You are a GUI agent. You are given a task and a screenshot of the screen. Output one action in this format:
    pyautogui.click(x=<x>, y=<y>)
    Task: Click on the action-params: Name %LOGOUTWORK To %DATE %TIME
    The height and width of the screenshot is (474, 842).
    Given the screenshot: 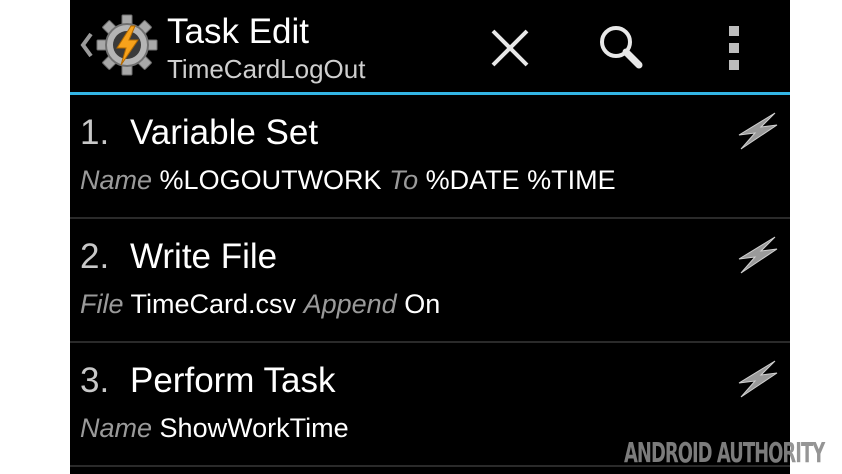 What is the action you would take?
    pyautogui.click(x=348, y=180)
    